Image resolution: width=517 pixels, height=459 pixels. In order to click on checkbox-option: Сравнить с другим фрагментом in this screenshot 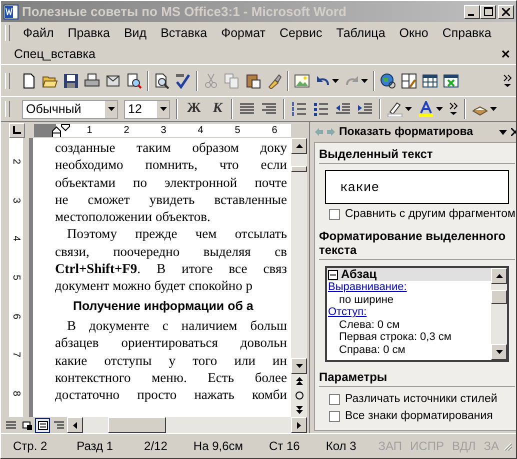, I will do `click(417, 214)`.